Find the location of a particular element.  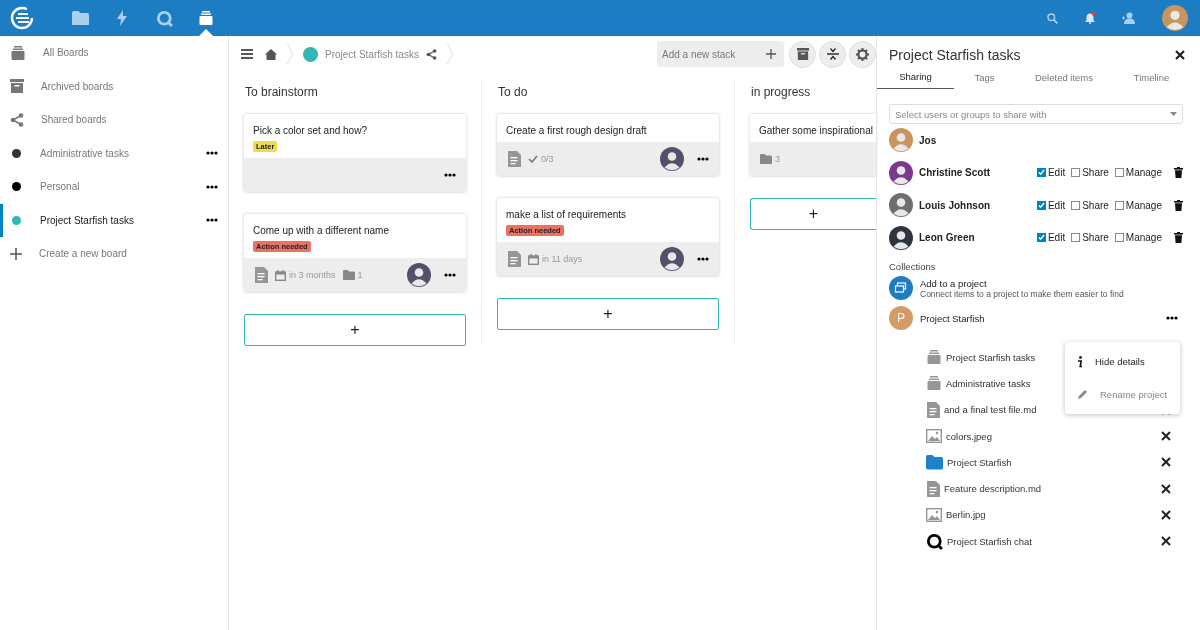

logo-icon is located at coordinates (22, 18).